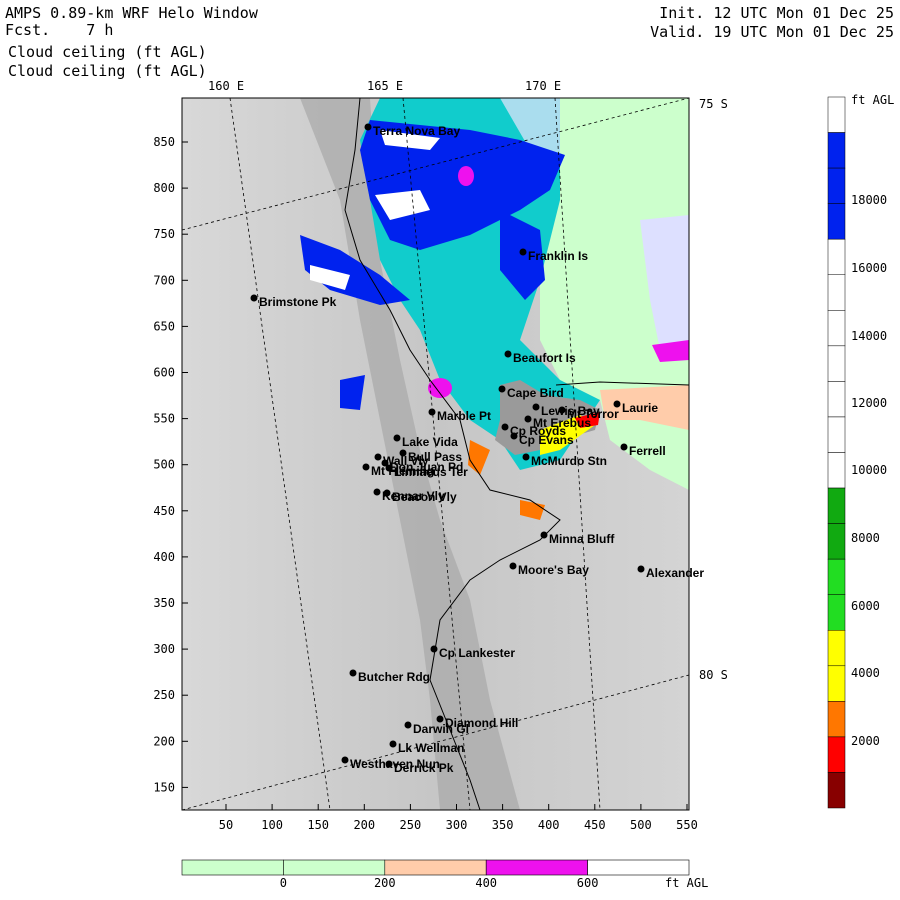 The image size is (900, 900). Describe the element at coordinates (713, 104) in the screenshot. I see `lat-label-75: 75 S` at that location.